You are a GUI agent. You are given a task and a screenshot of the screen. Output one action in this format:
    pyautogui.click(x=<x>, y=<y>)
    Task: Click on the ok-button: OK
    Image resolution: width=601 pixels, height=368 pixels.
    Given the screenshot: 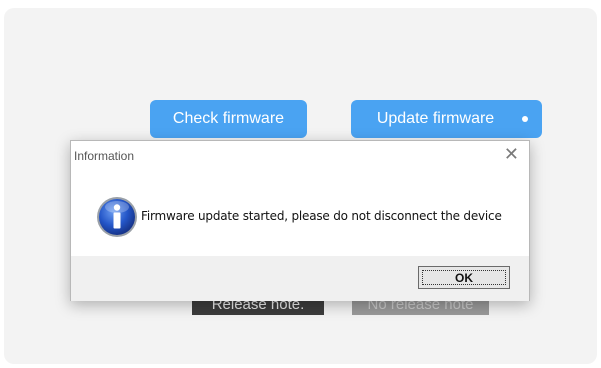 What is the action you would take?
    pyautogui.click(x=464, y=277)
    